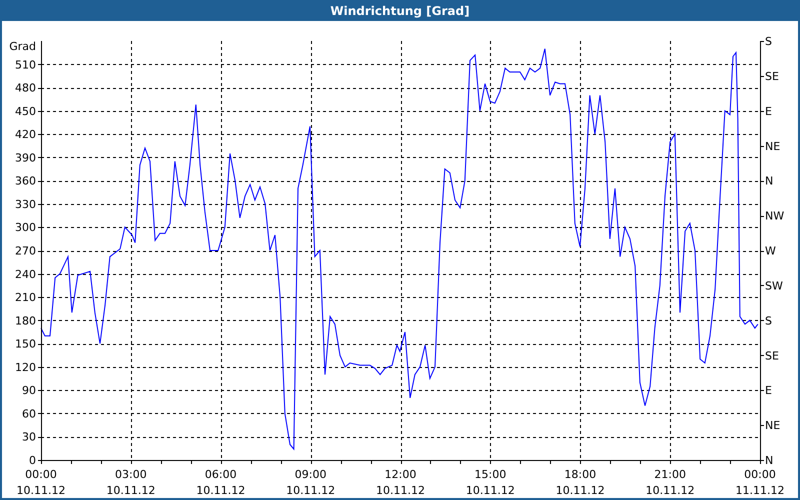 This screenshot has width=800, height=500. I want to click on y-tick-label: 420, so click(25, 135).